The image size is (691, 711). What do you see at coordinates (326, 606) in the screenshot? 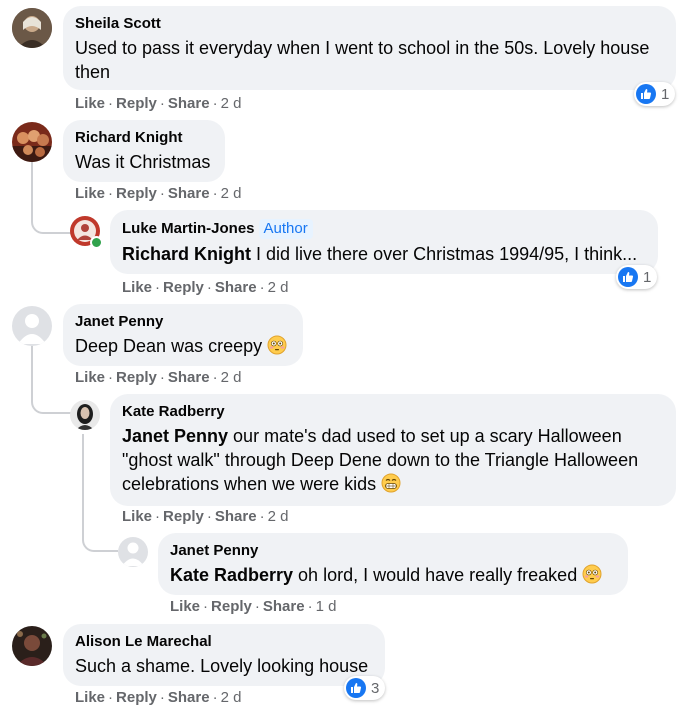
I see `timestamp: 1 d` at bounding box center [326, 606].